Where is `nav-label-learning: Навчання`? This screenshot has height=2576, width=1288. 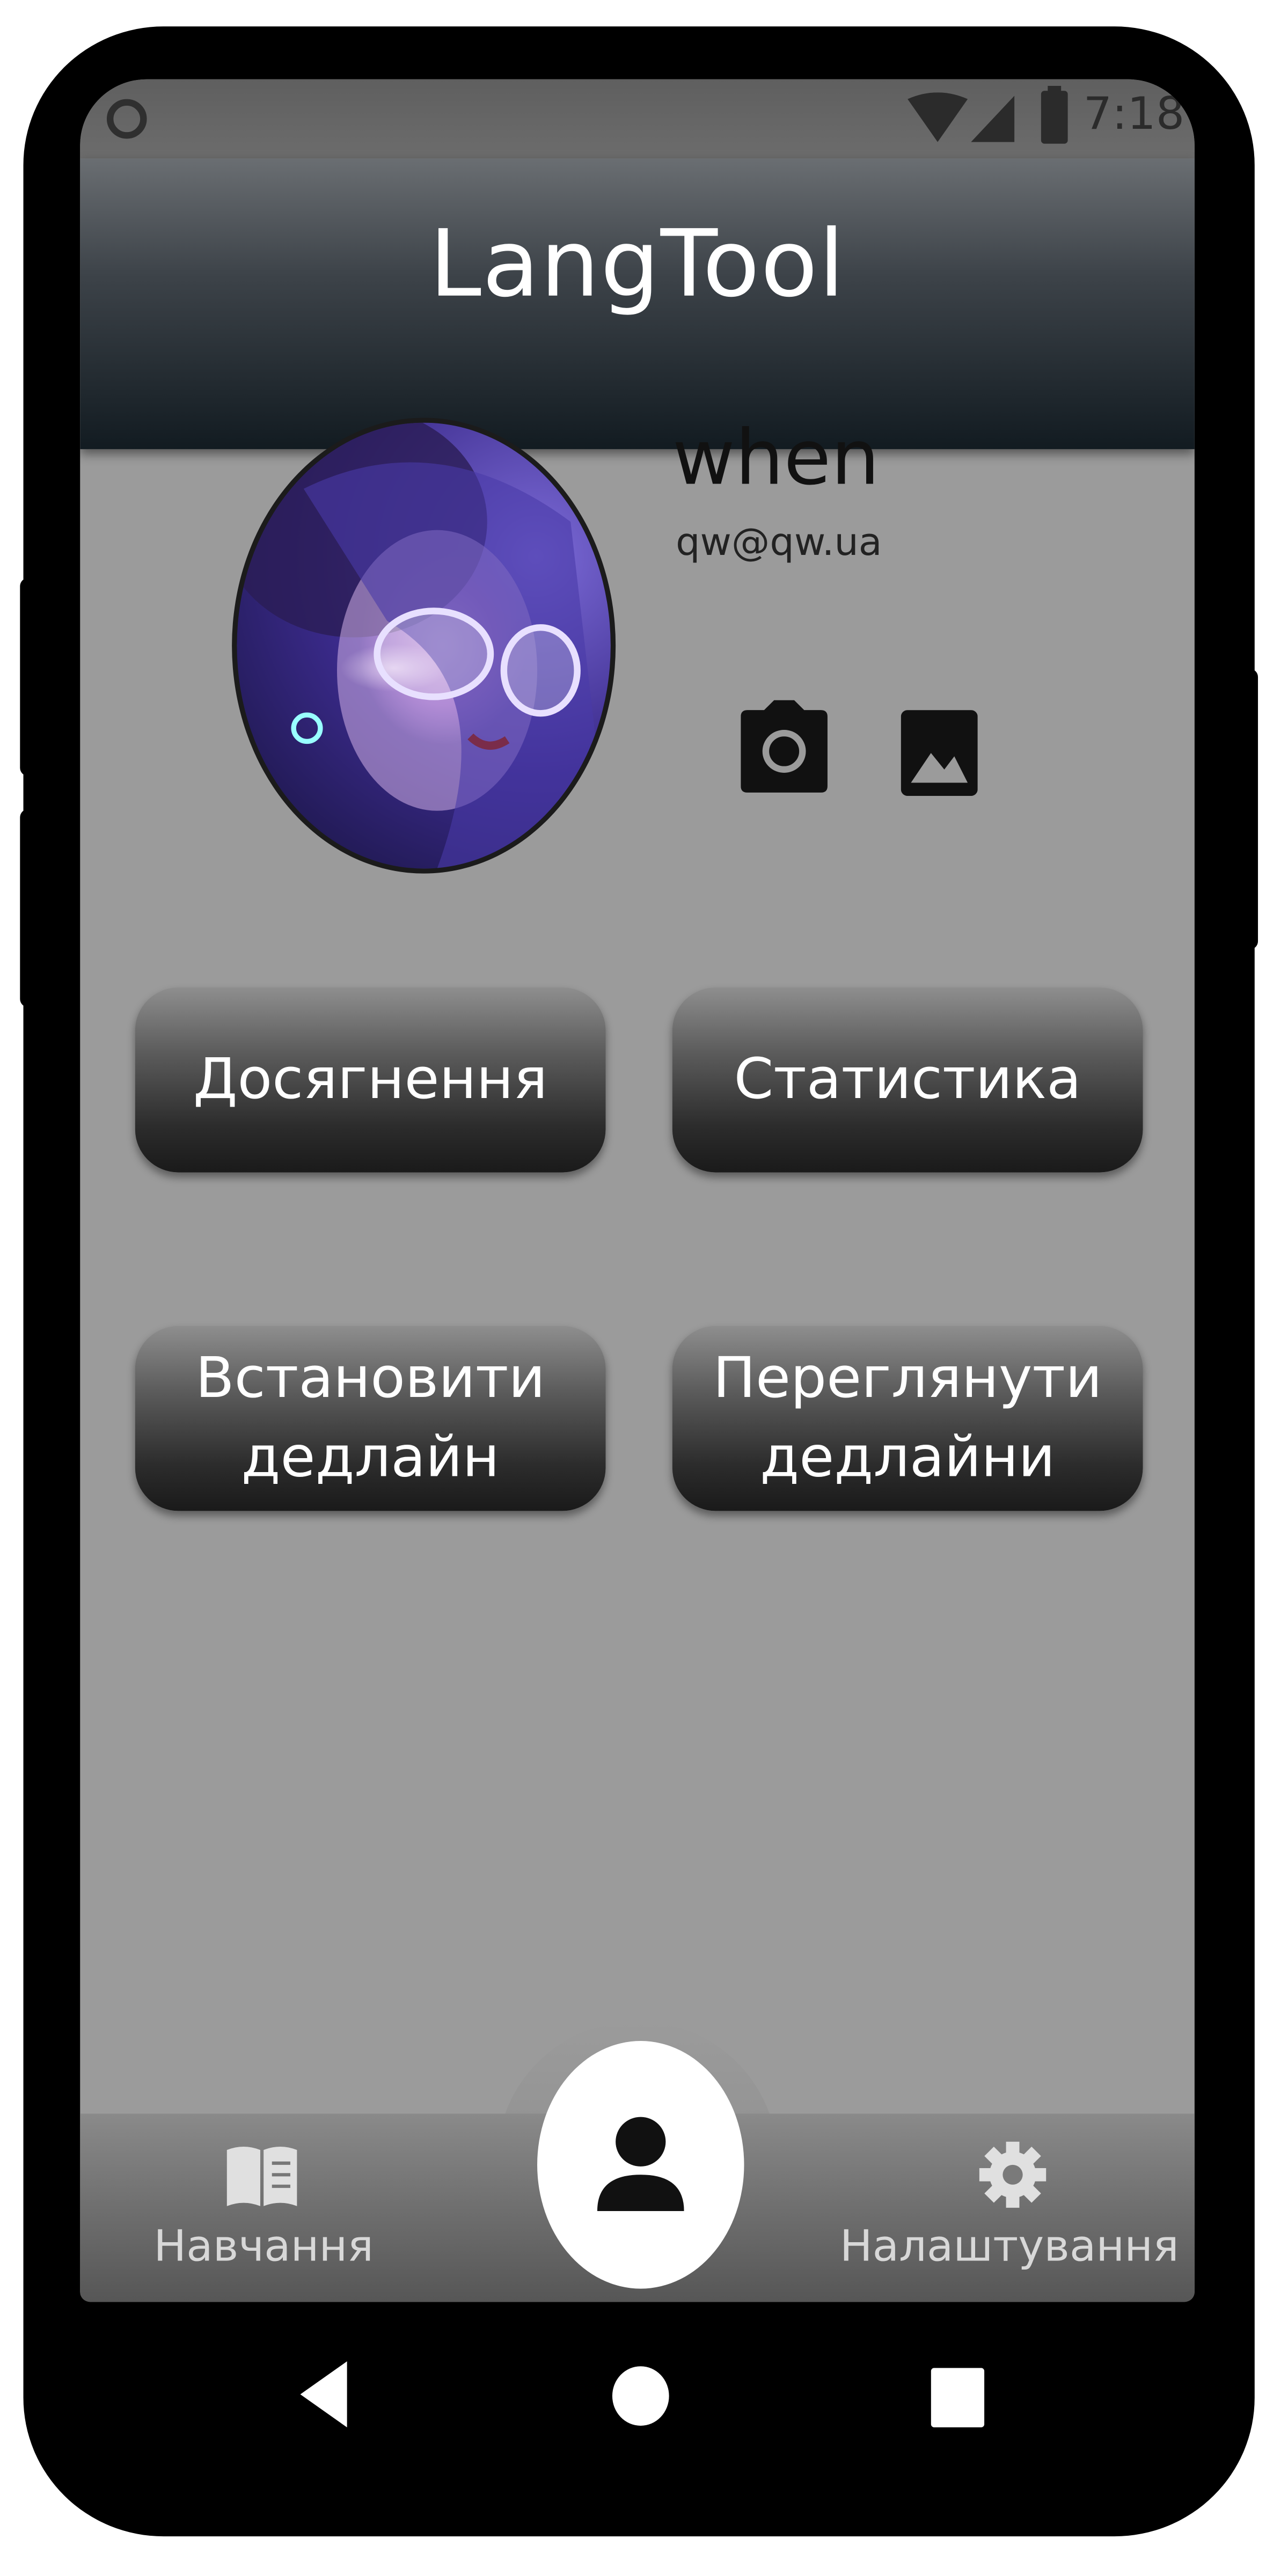 nav-label-learning: Навчання is located at coordinates (263, 2247).